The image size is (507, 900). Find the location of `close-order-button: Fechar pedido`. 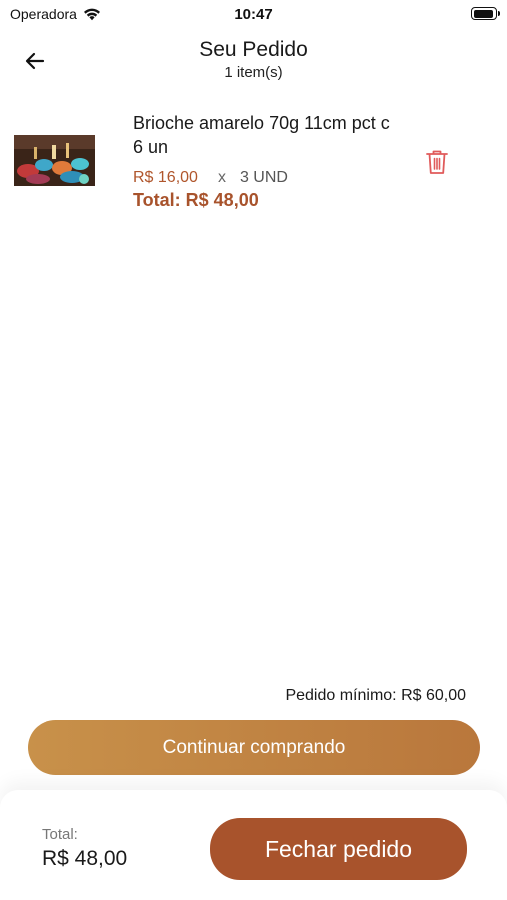

close-order-button: Fechar pedido is located at coordinates (338, 849).